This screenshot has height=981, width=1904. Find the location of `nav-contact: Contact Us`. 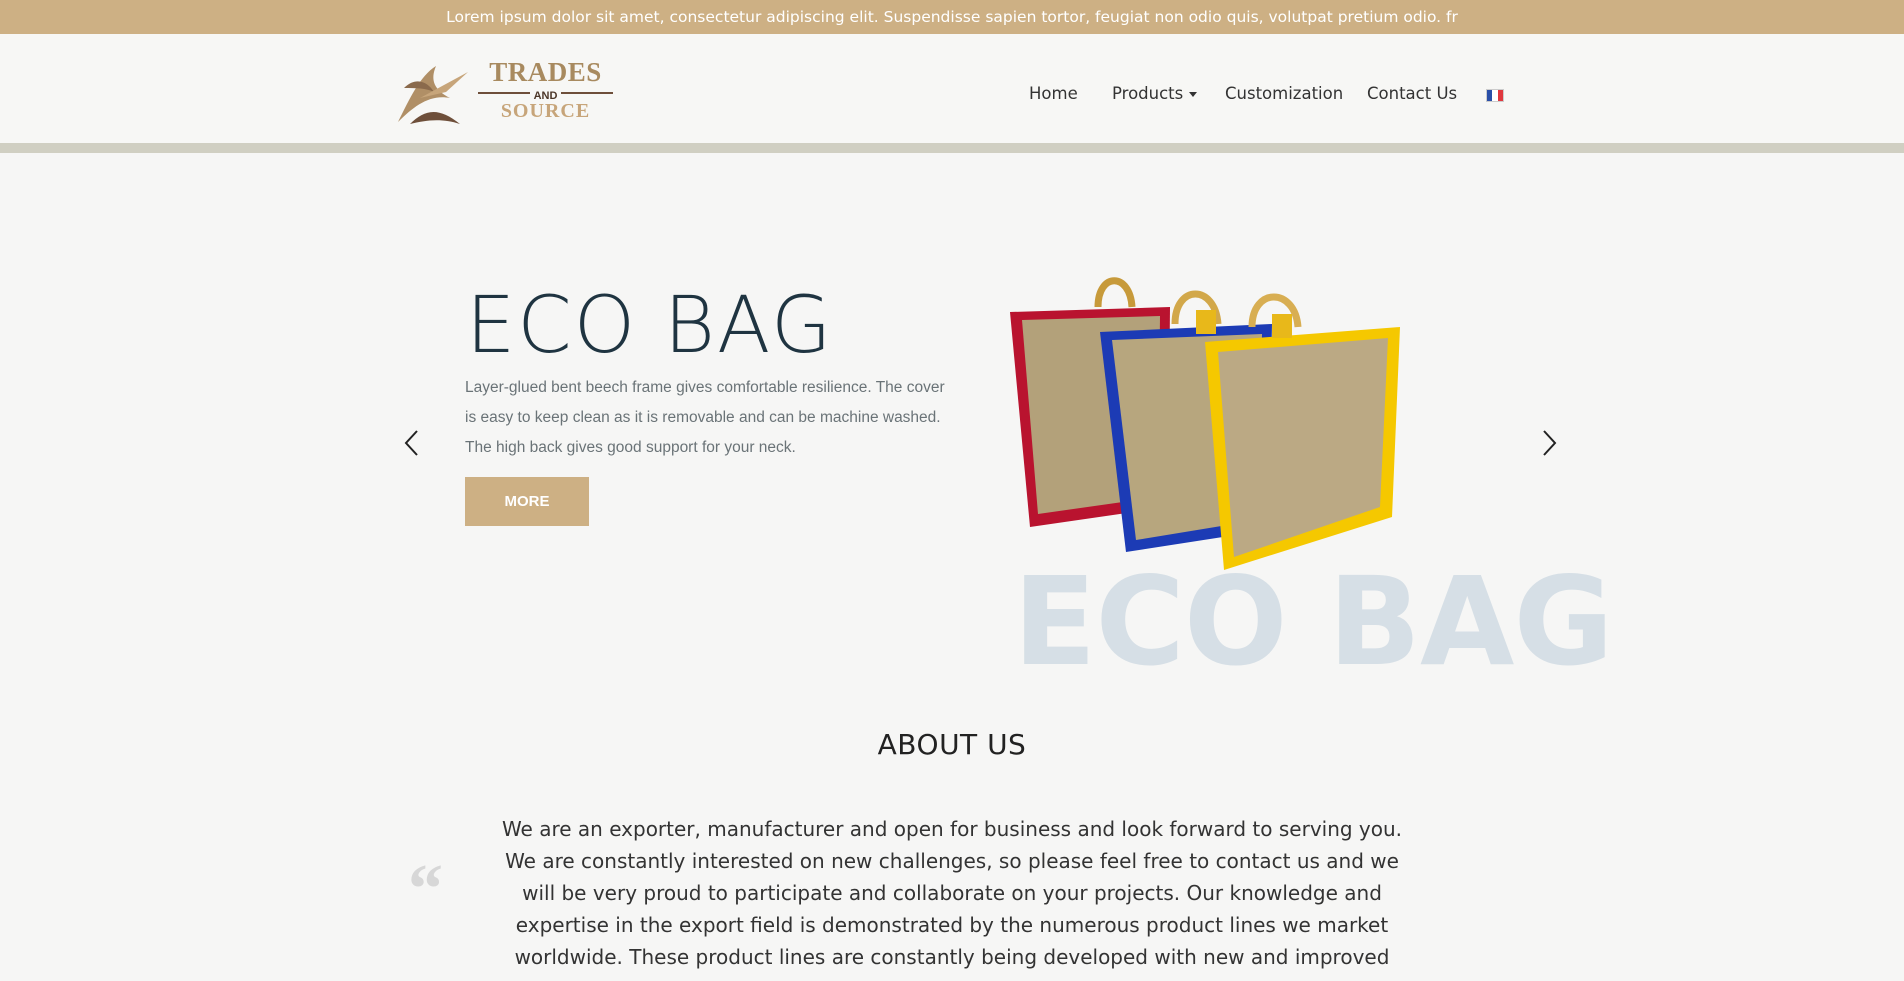

nav-contact: Contact Us is located at coordinates (1412, 93).